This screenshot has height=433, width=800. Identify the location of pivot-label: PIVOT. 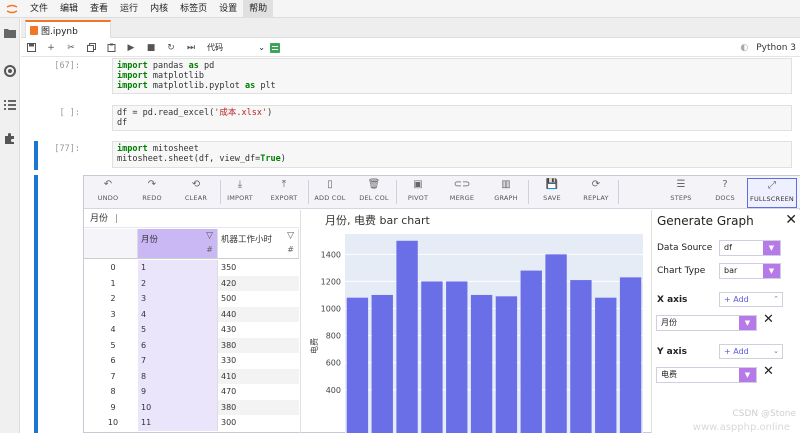
(418, 198).